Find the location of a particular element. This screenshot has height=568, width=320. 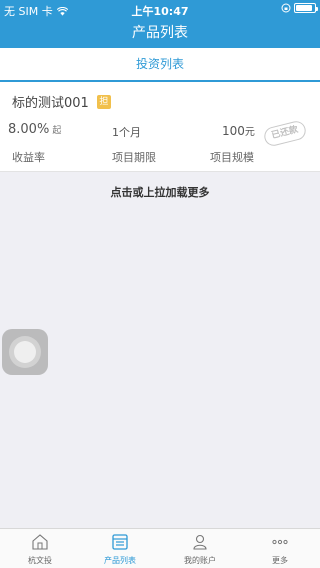

product-title-row: 标的测试001 担 is located at coordinates (61, 101).